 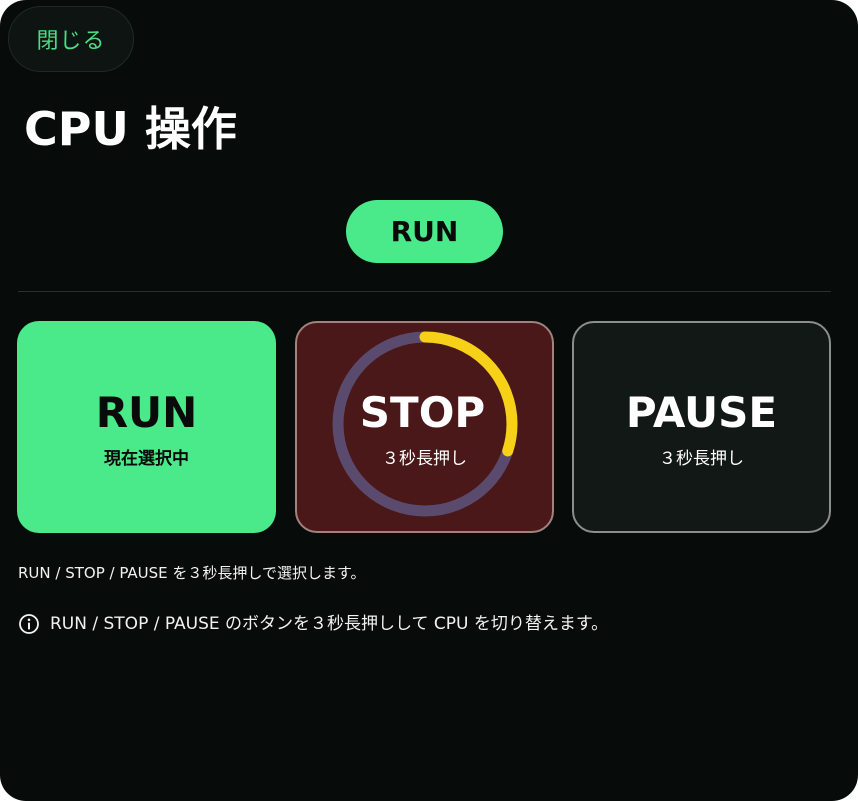 What do you see at coordinates (146, 412) in the screenshot?
I see `run-mode-label: RUN` at bounding box center [146, 412].